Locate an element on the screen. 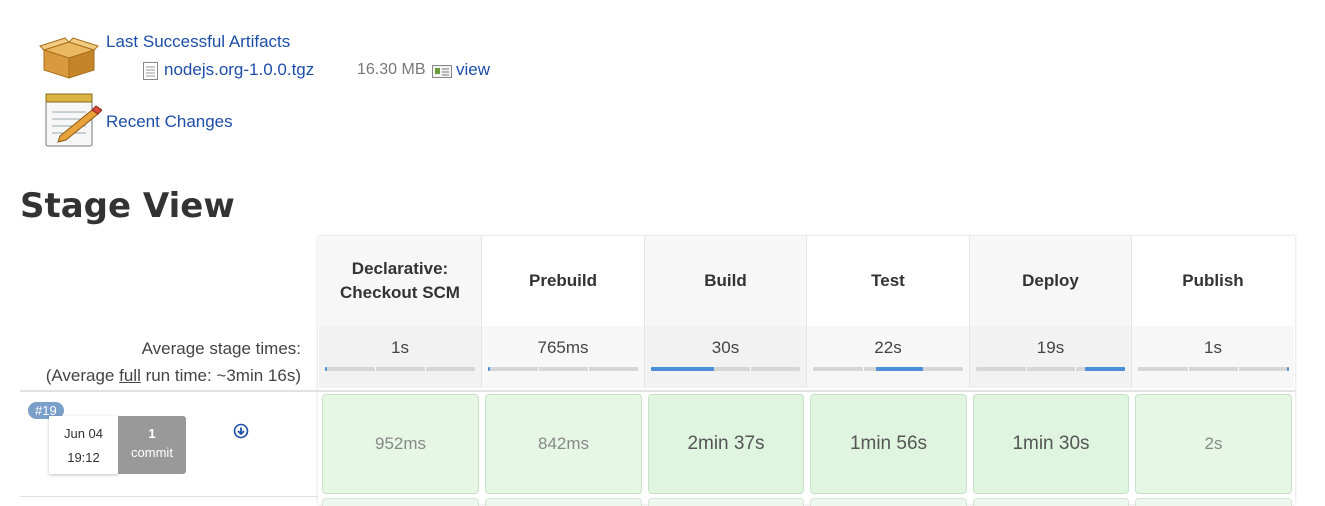  stage-header-deploy: Deploy is located at coordinates (1051, 281).